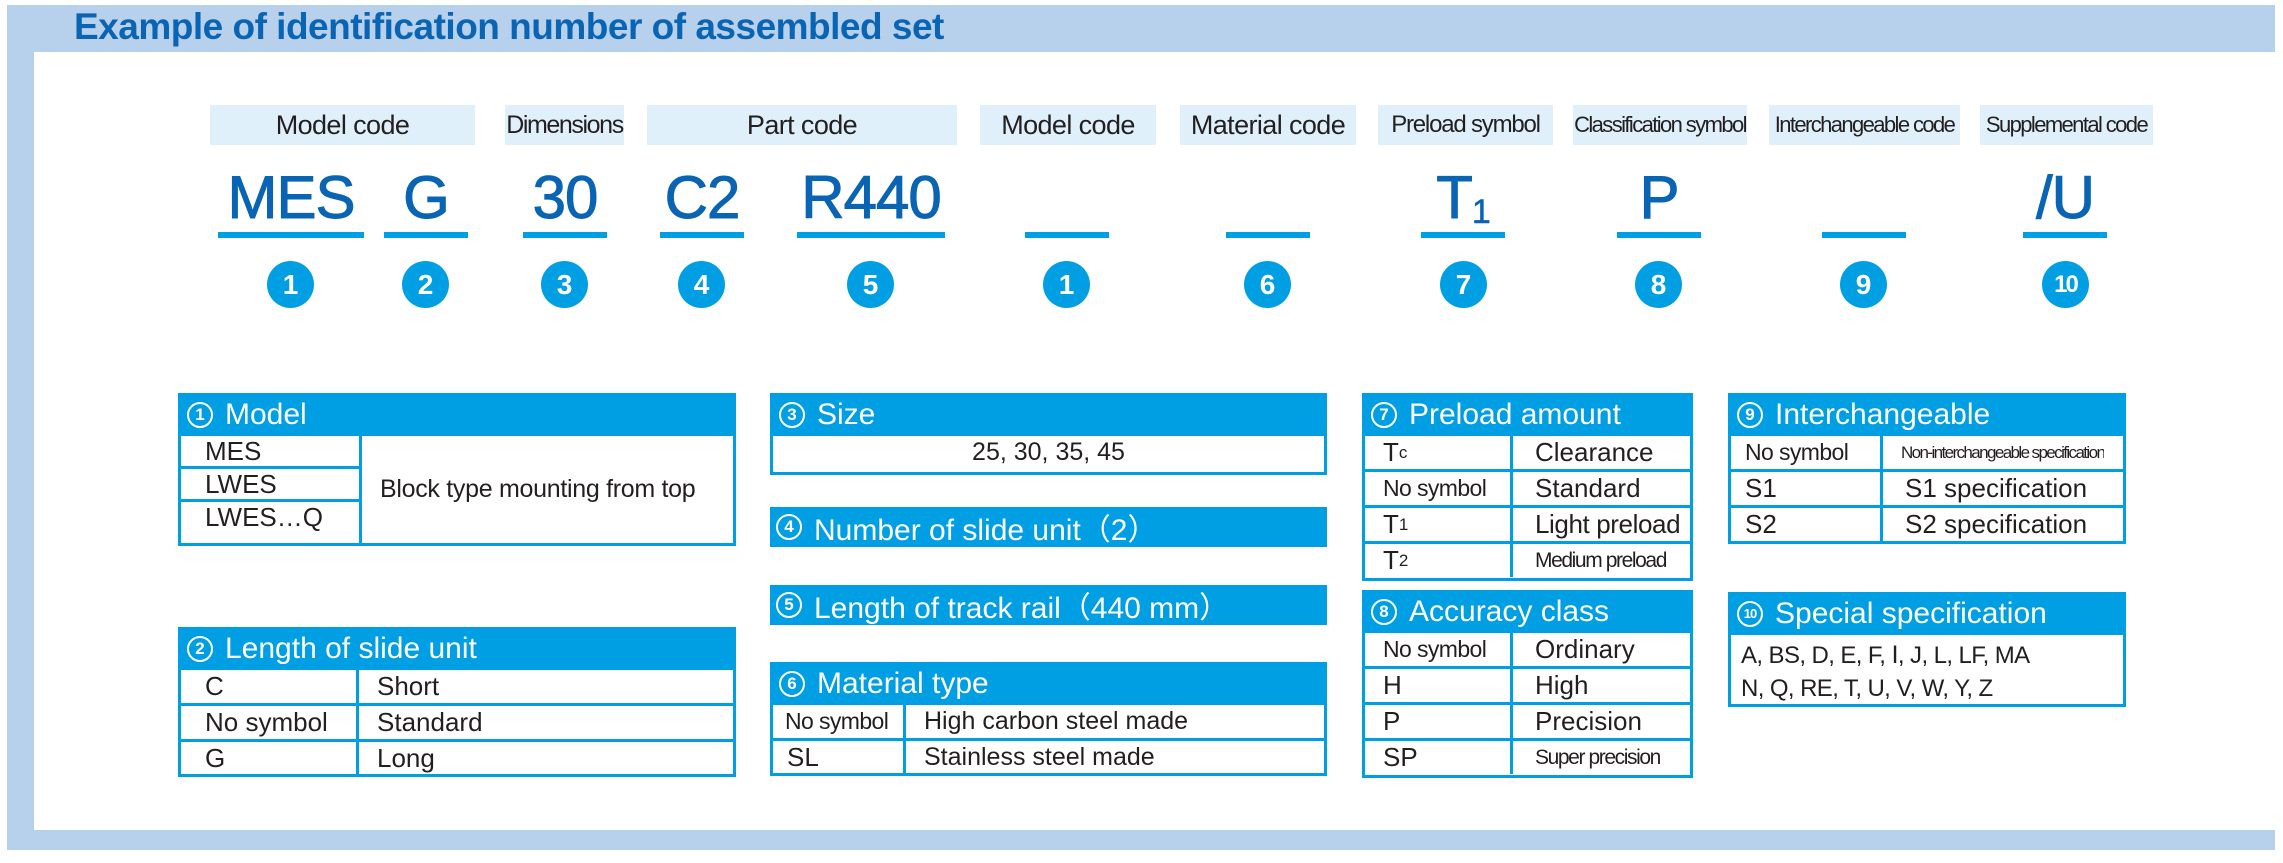  Describe the element at coordinates (1268, 125) in the screenshot. I see `label-material-code: Material code` at that location.